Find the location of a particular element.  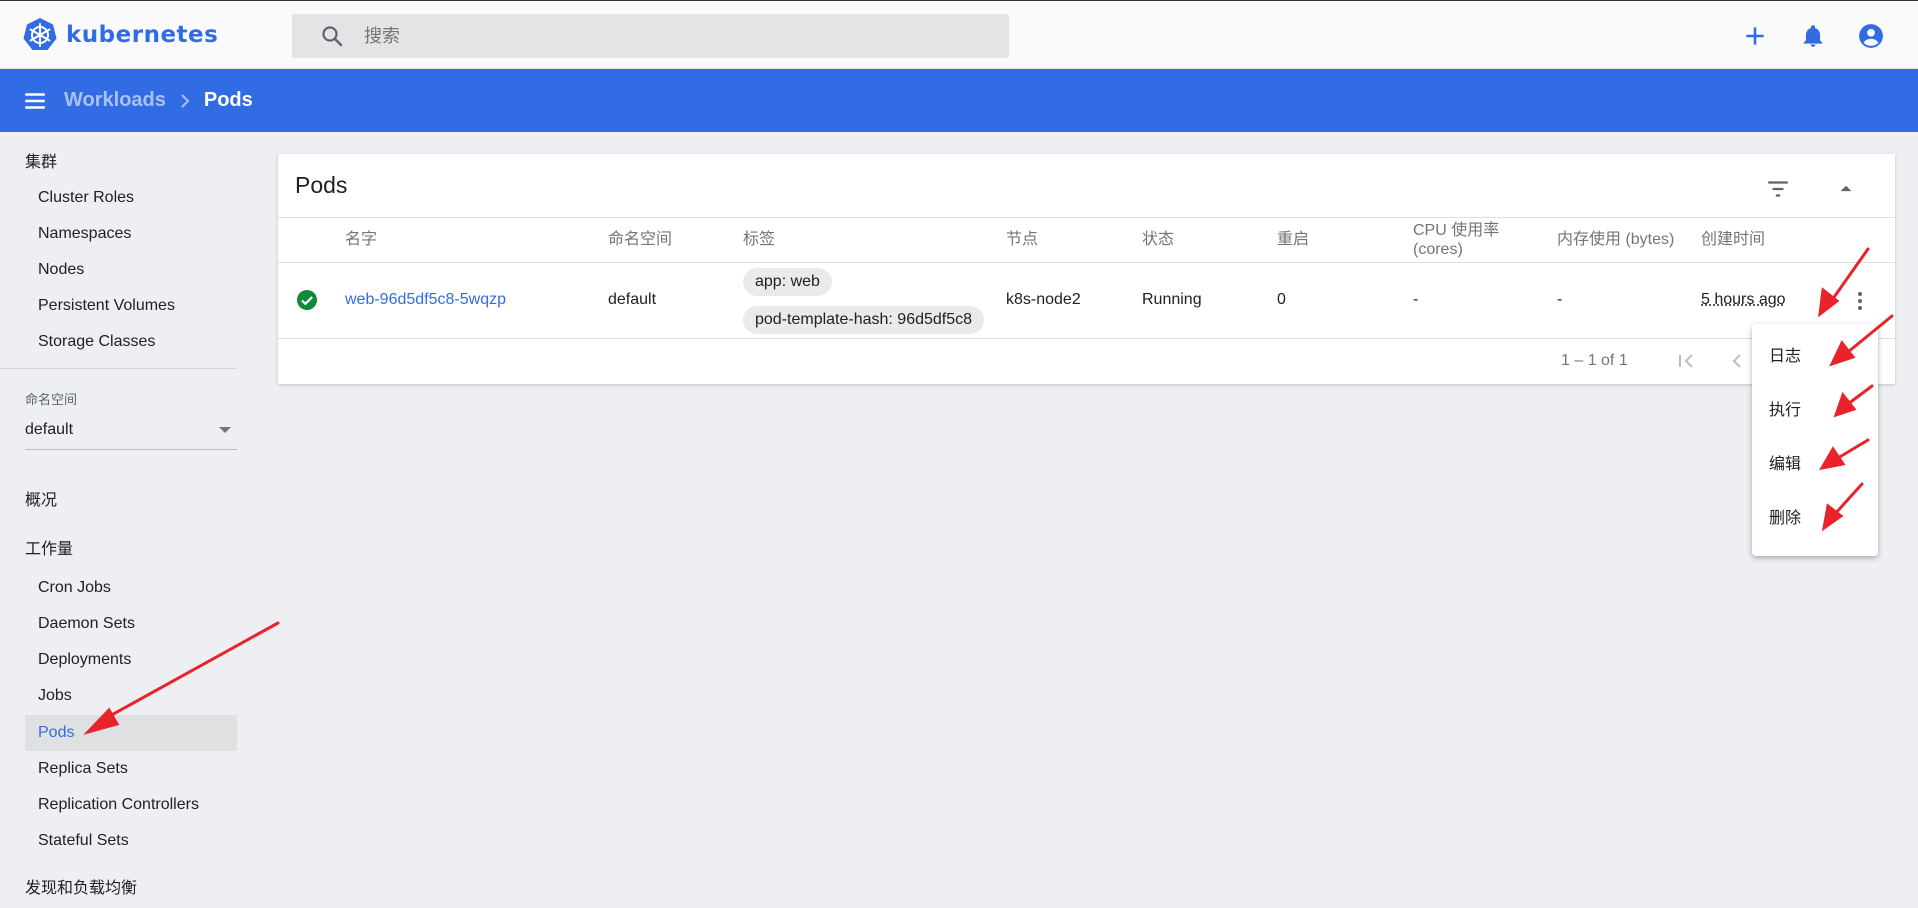

pod-name-link: web-96d5df5c8-5wqzp is located at coordinates (425, 300).